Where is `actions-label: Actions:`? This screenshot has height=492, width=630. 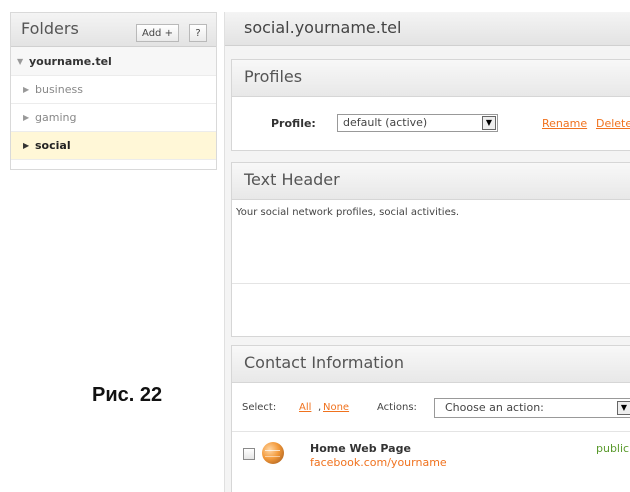
actions-label: Actions: is located at coordinates (397, 407).